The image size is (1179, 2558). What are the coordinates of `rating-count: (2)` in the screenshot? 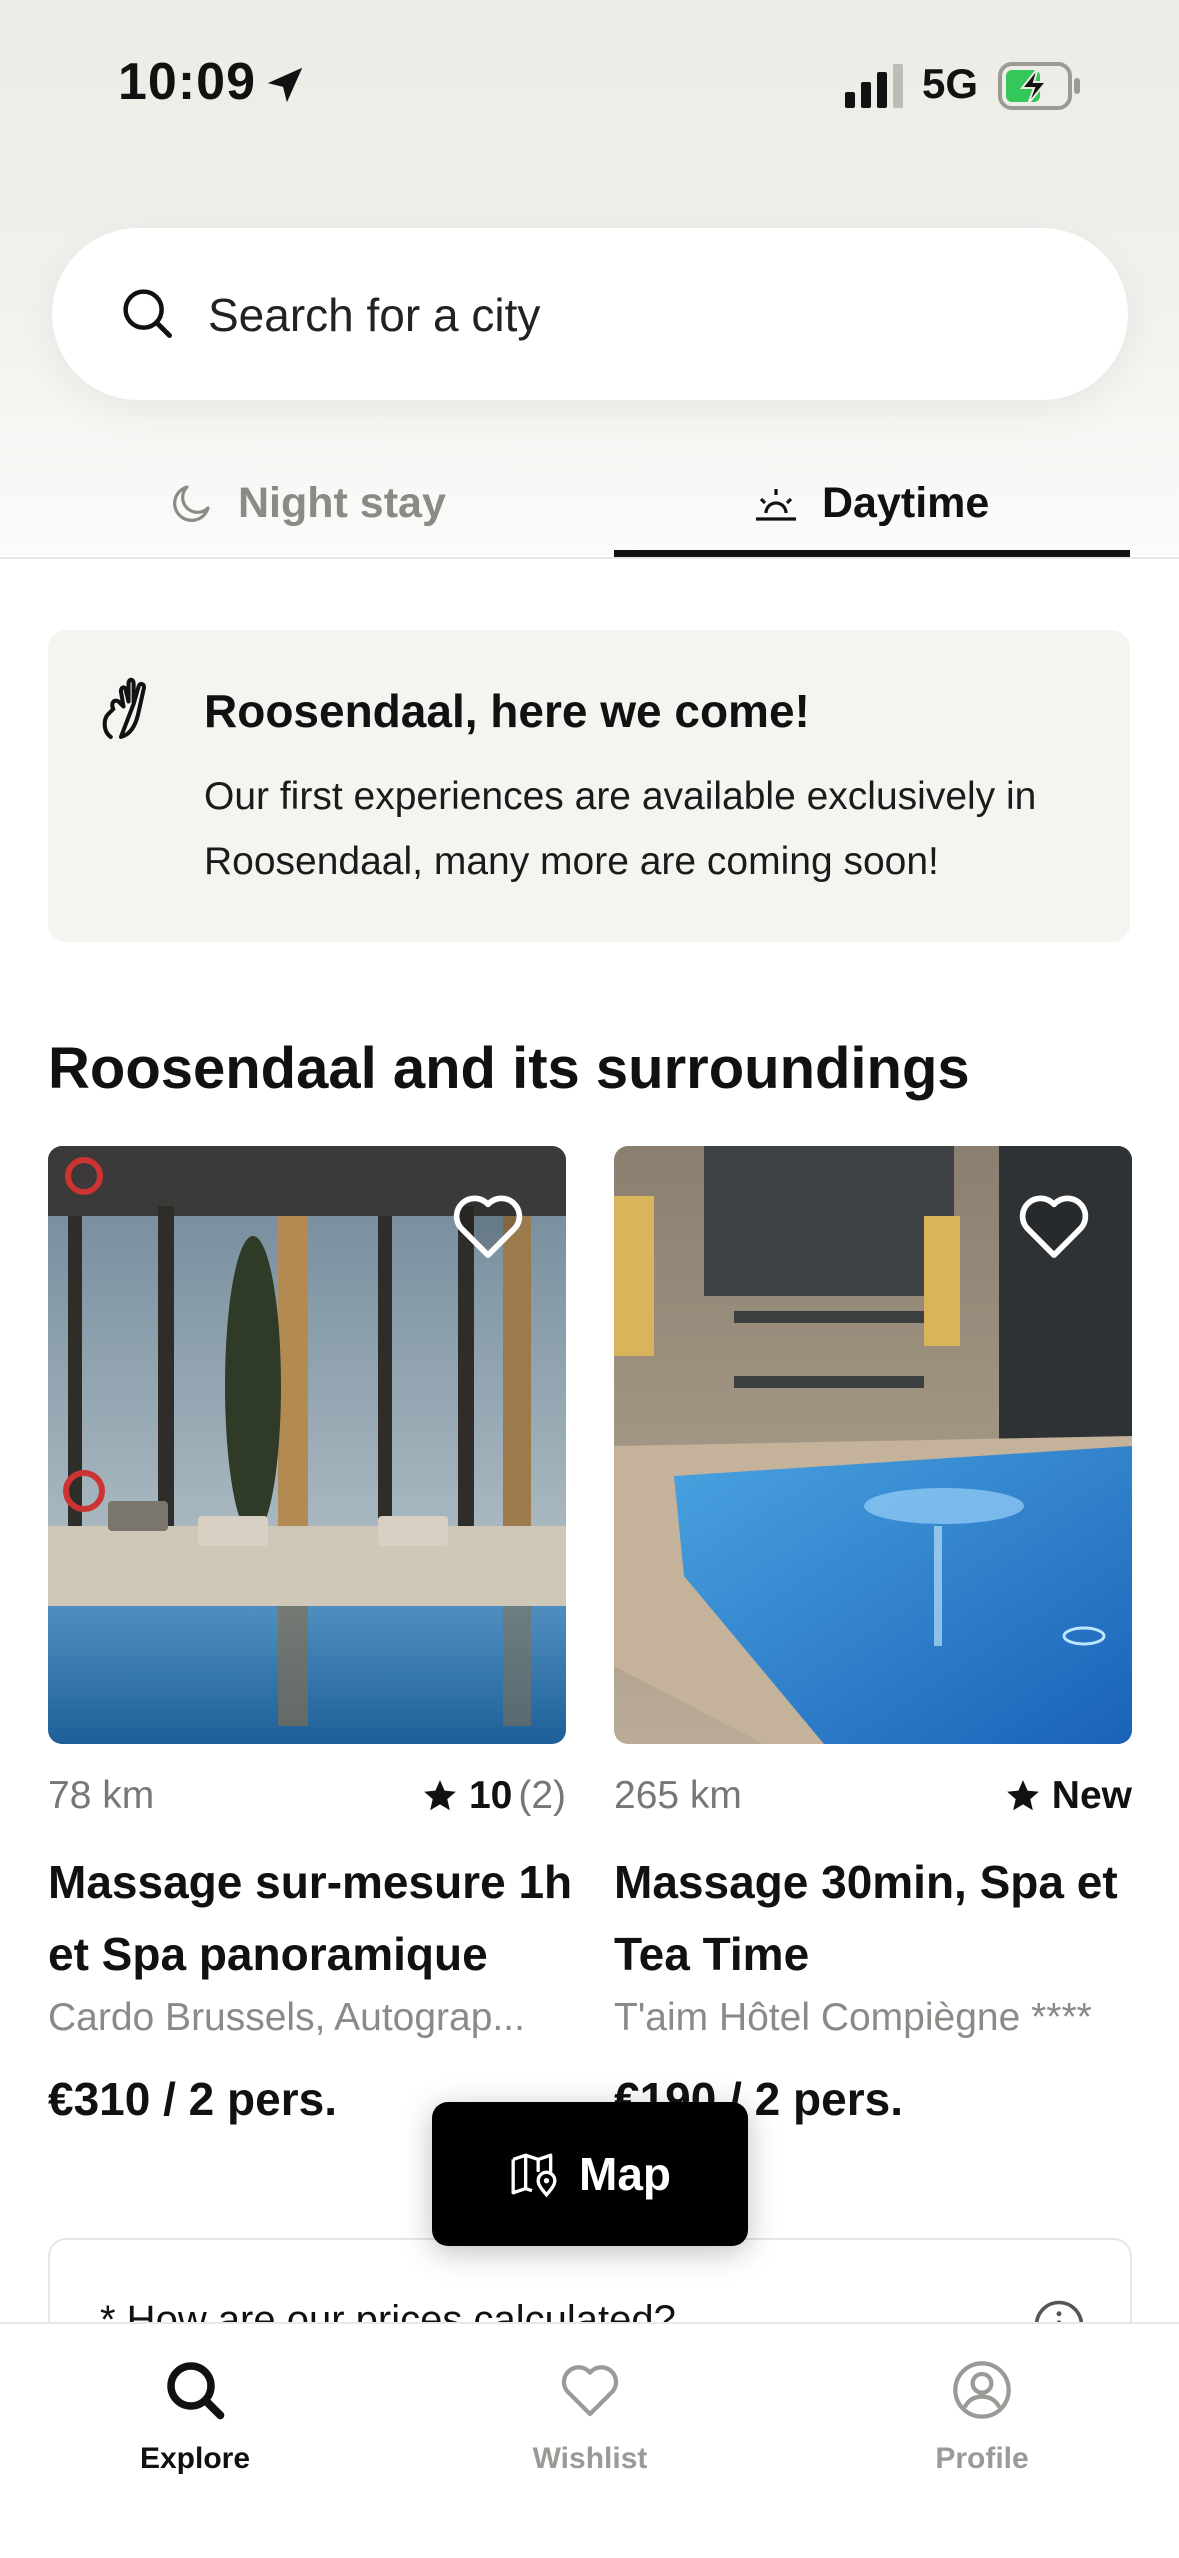 It's located at (542, 1795).